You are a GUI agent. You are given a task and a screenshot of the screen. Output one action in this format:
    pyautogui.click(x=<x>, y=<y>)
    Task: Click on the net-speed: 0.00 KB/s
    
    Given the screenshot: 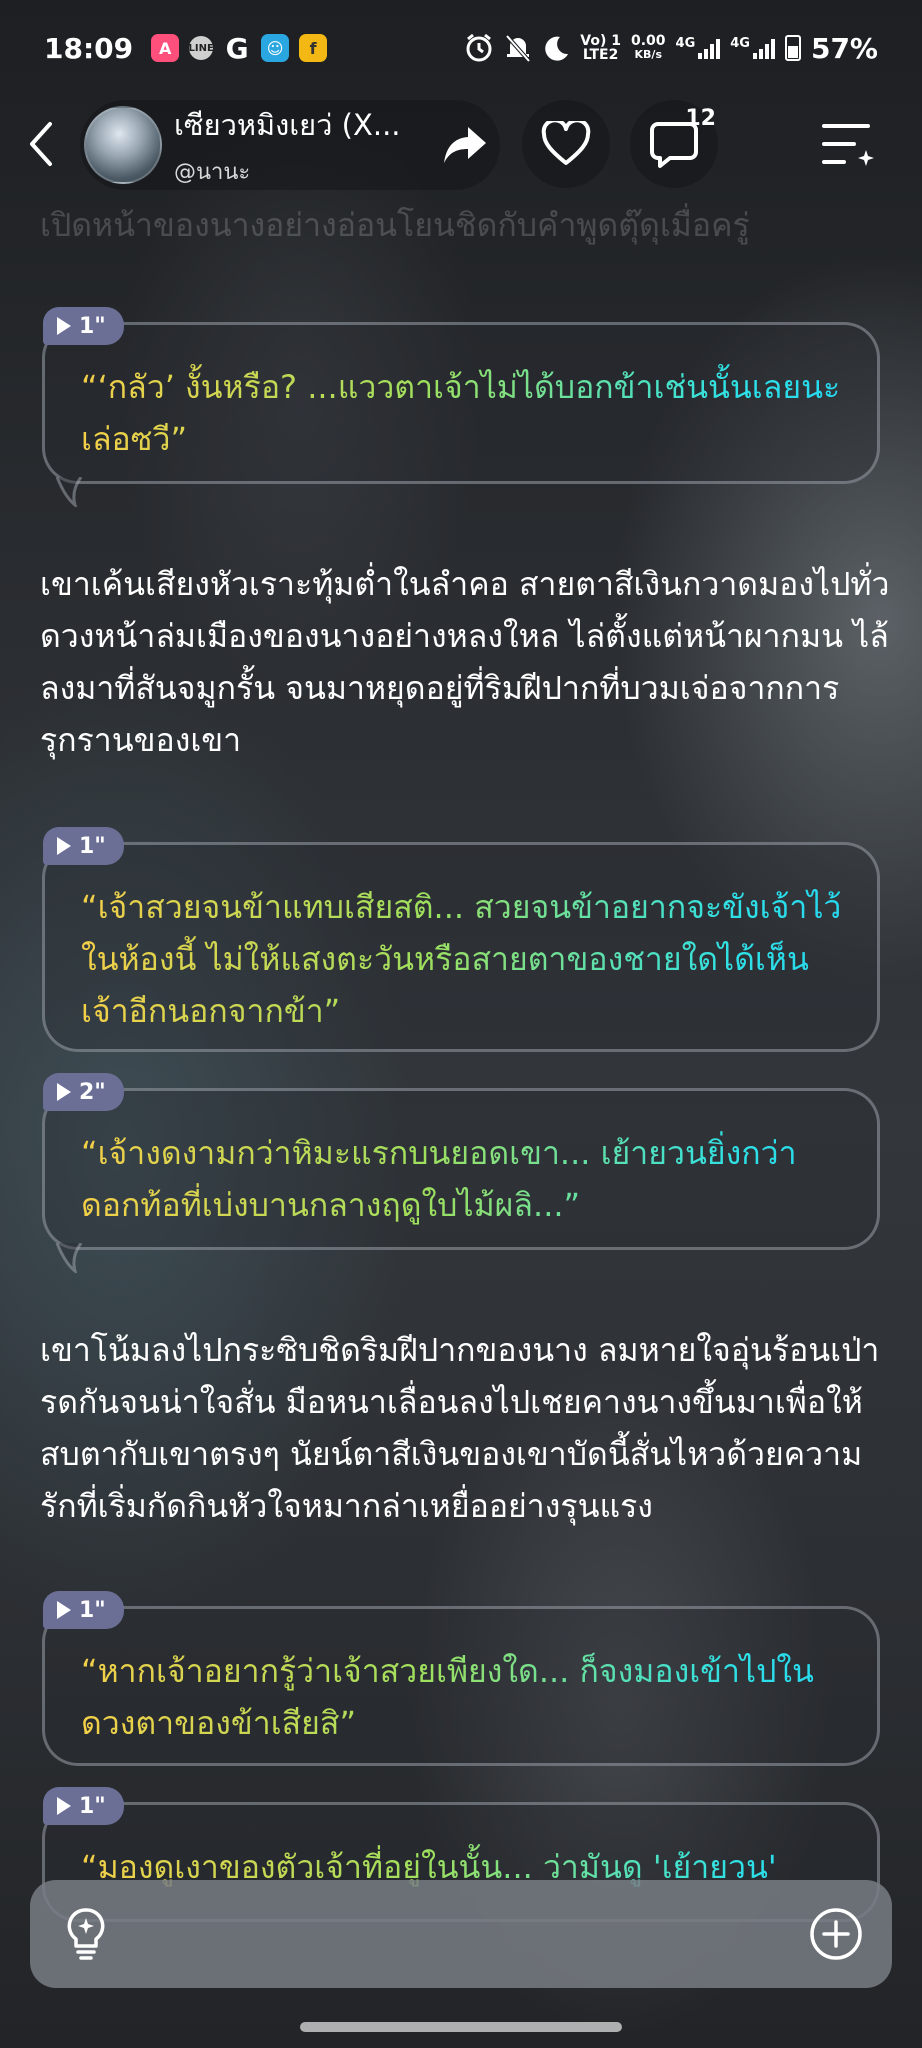 What is the action you would take?
    pyautogui.click(x=648, y=47)
    